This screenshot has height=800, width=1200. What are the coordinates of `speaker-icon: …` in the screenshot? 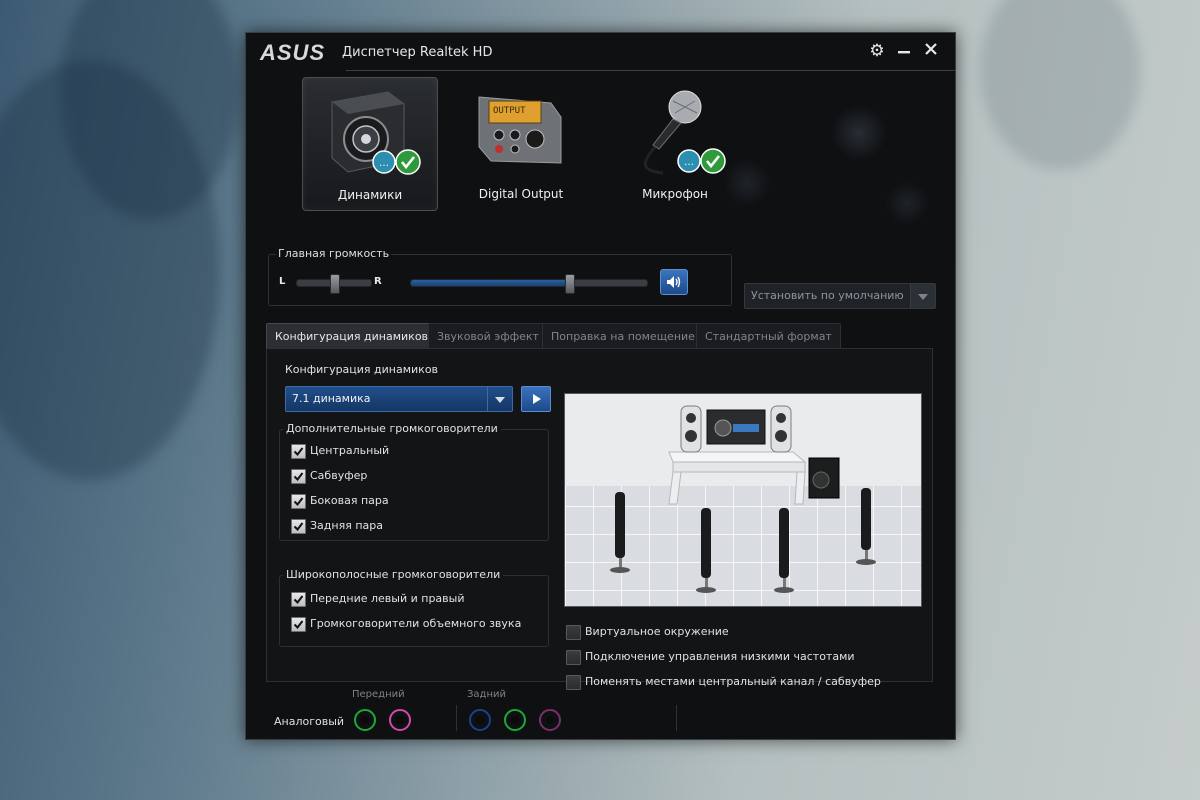 It's located at (376, 133).